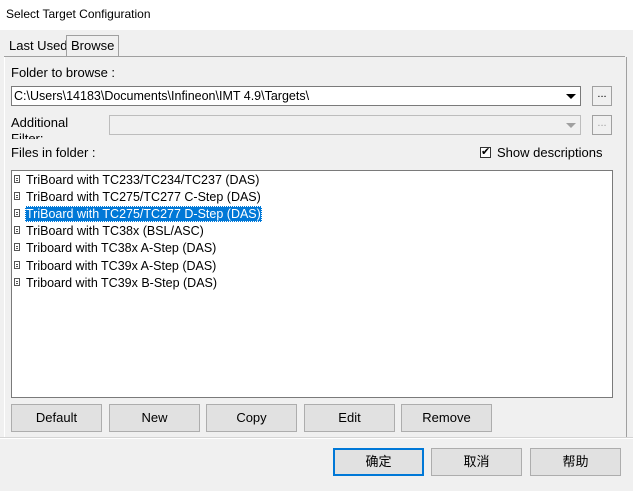 This screenshot has height=491, width=633. What do you see at coordinates (378, 462) in the screenshot?
I see `ok-button: 确定` at bounding box center [378, 462].